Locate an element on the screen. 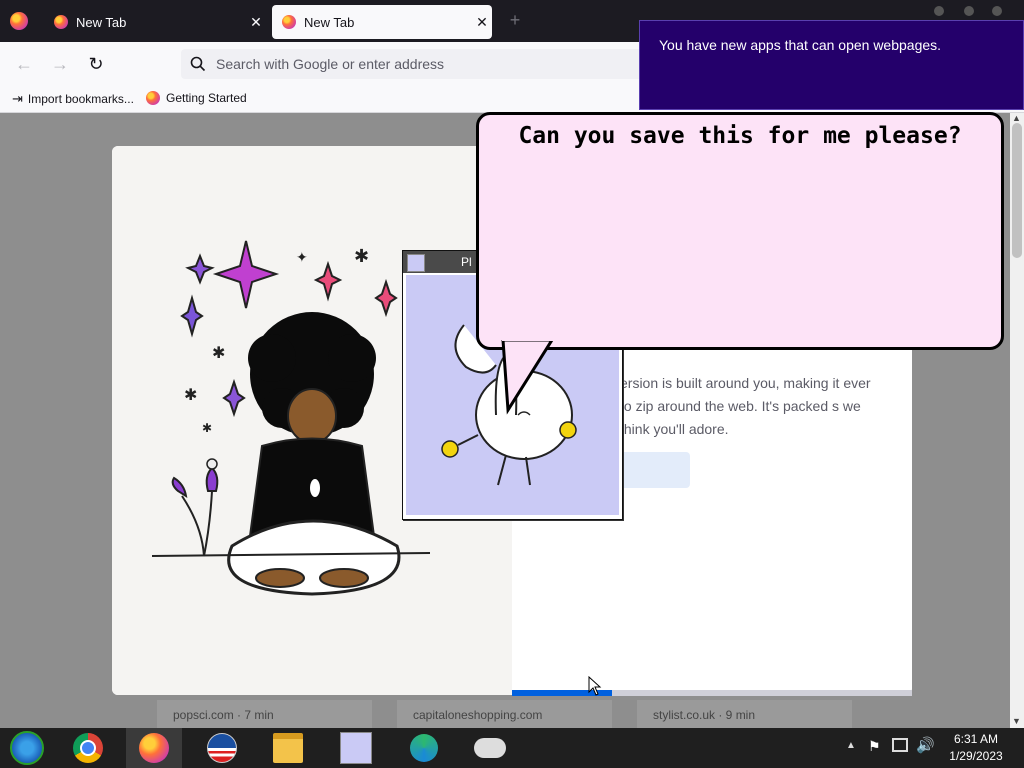 This screenshot has width=1024, height=768. close-window-icon is located at coordinates (997, 11).